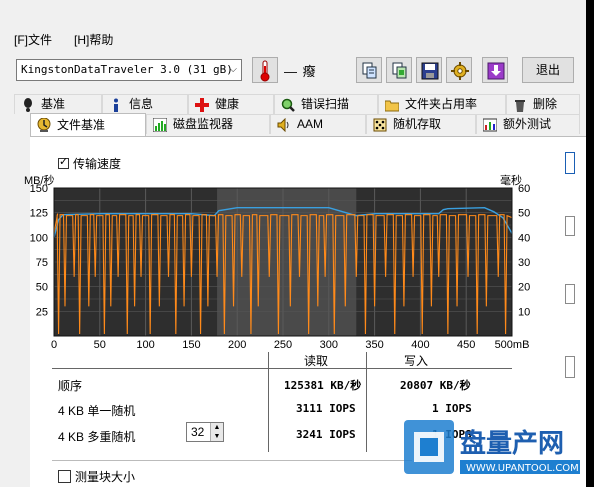  I want to click on x-tick-label: 450, so click(466, 344).